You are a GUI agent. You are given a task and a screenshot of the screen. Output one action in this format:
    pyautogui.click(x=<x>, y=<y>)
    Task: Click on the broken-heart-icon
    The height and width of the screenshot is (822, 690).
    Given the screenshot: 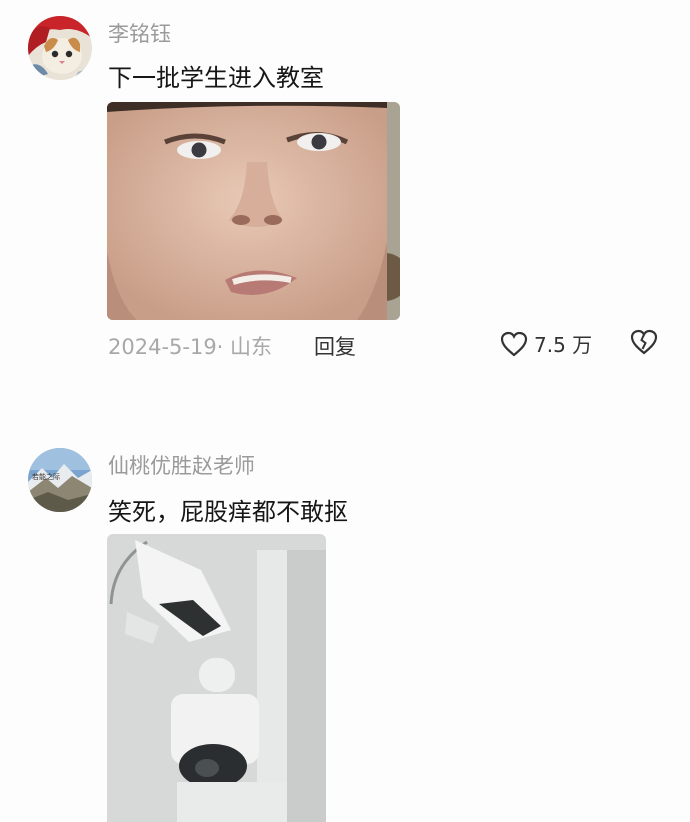 What is the action you would take?
    pyautogui.click(x=644, y=342)
    